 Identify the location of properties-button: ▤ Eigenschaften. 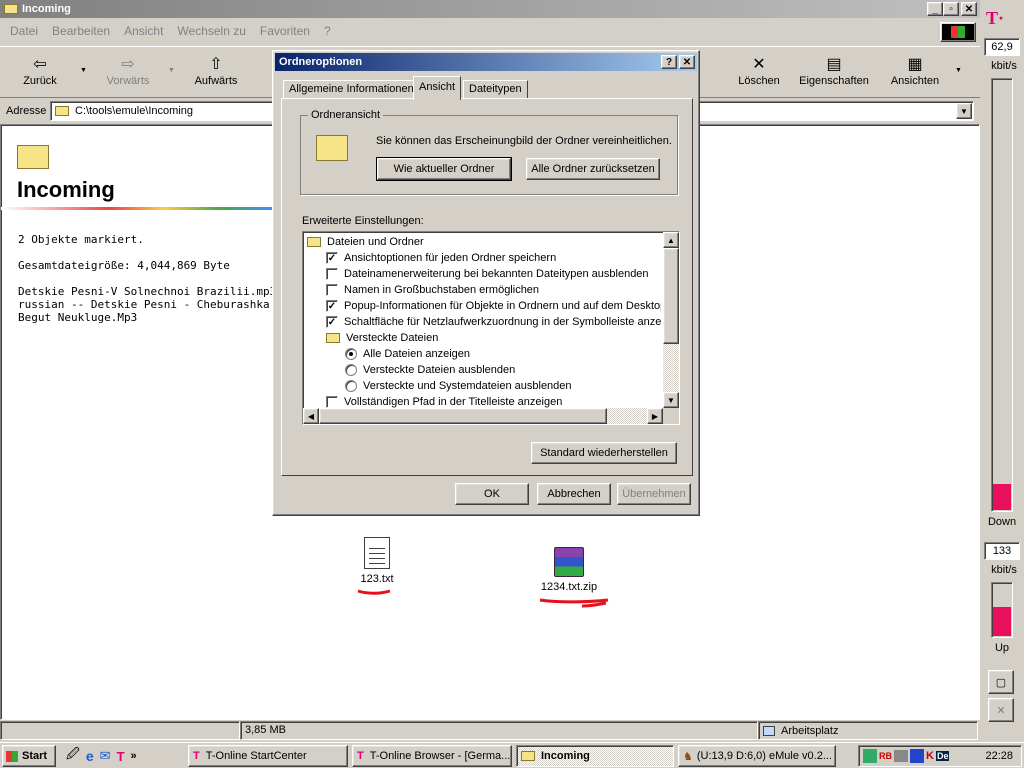
(834, 71).